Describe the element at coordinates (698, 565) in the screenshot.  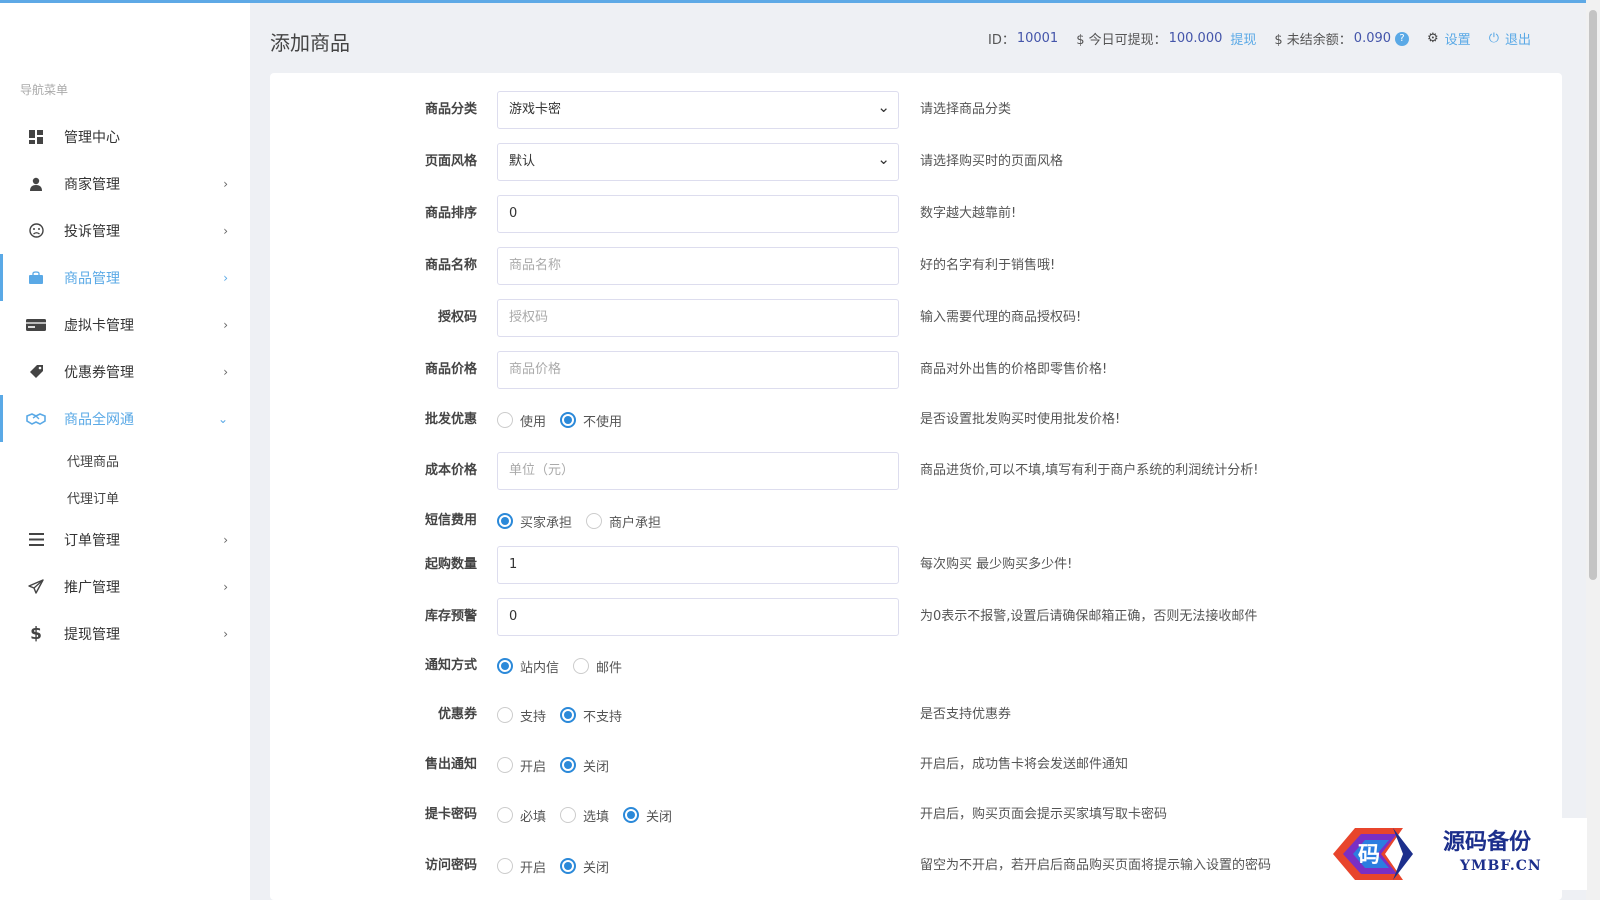
I see `min-qty-input: 1` at that location.